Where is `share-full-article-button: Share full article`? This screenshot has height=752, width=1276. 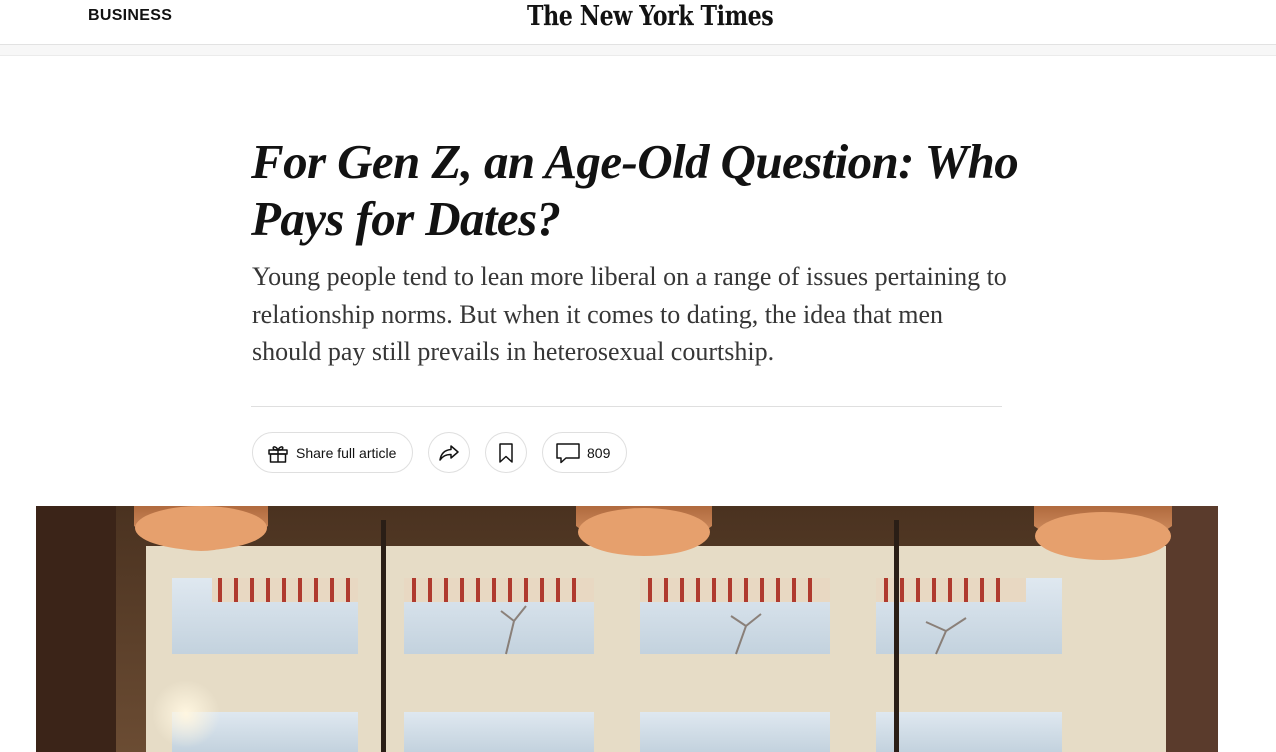 share-full-article-button: Share full article is located at coordinates (332, 452).